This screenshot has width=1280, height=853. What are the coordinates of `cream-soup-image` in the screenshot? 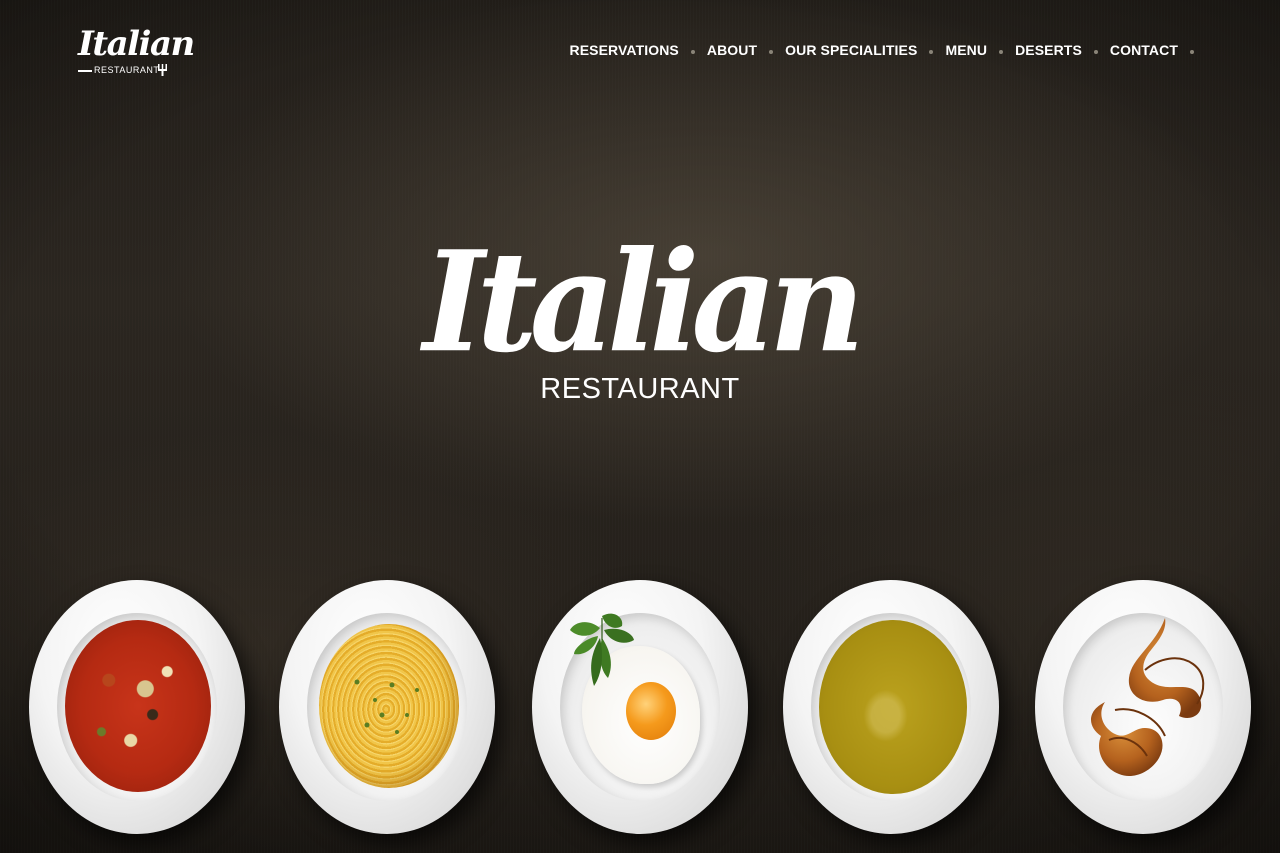 It's located at (893, 707).